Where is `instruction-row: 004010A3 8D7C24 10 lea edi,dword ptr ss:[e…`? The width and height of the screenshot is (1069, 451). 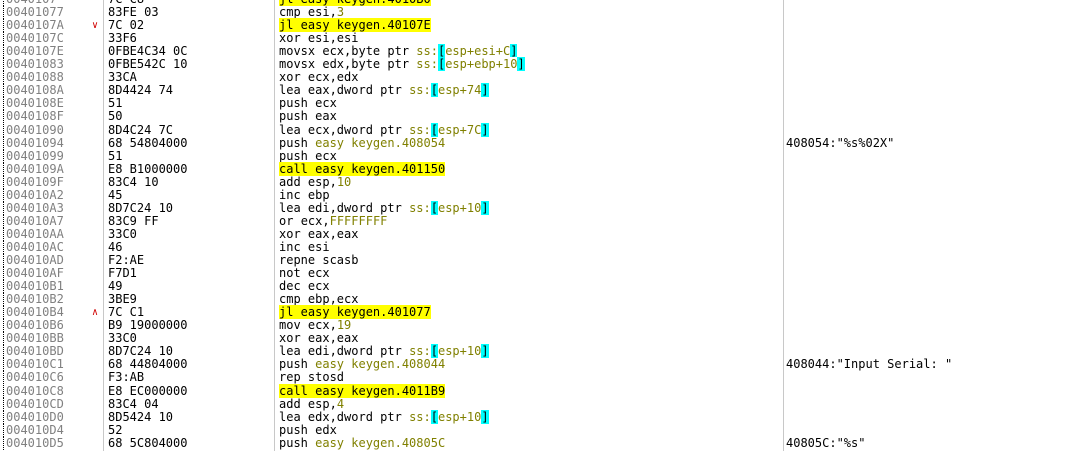 instruction-row: 004010A3 8D7C24 10 lea edi,dword ptr ss:[e… is located at coordinates (534, 208).